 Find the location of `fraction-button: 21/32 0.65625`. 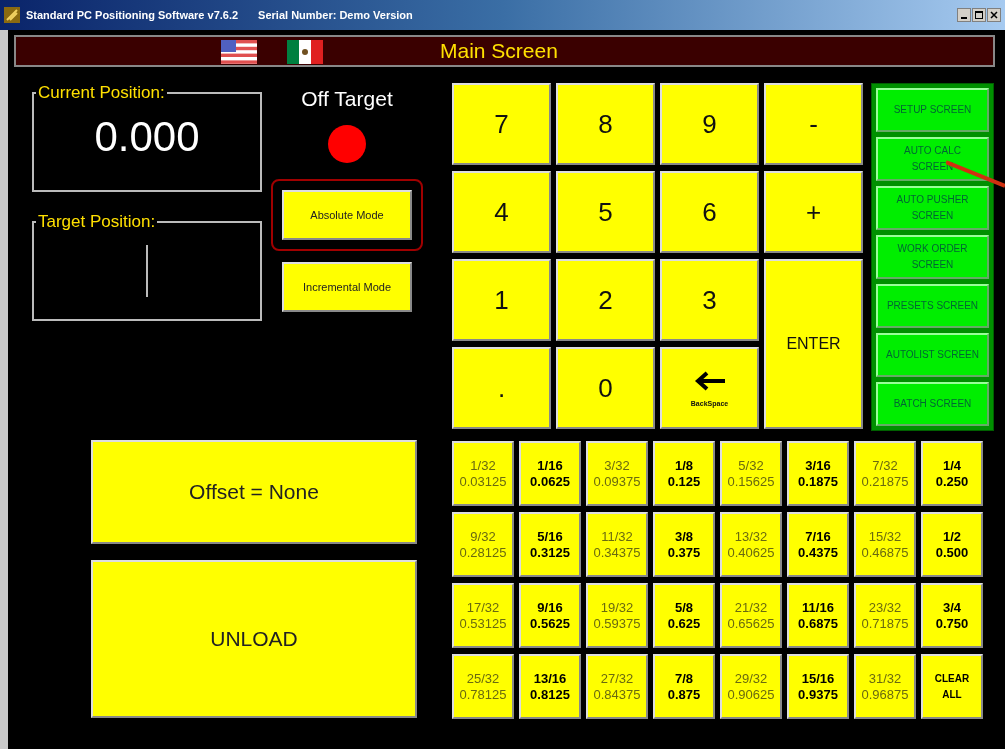

fraction-button: 21/32 0.65625 is located at coordinates (751, 615).